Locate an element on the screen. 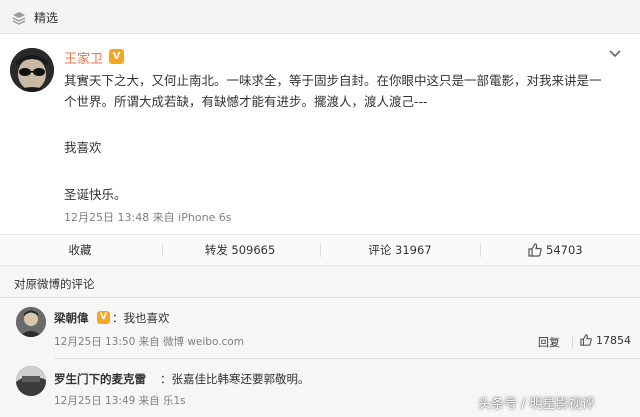 This screenshot has width=640, height=417. comment-like-count: 17854 is located at coordinates (613, 340).